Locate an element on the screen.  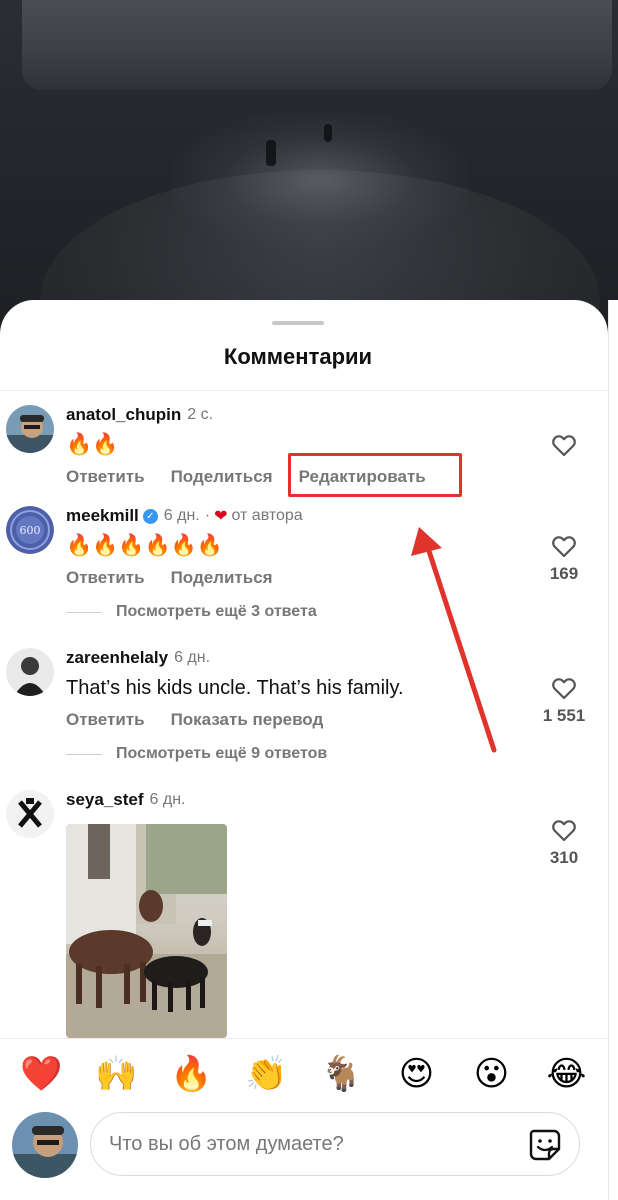
like-control is located at coordinates (564, 445).